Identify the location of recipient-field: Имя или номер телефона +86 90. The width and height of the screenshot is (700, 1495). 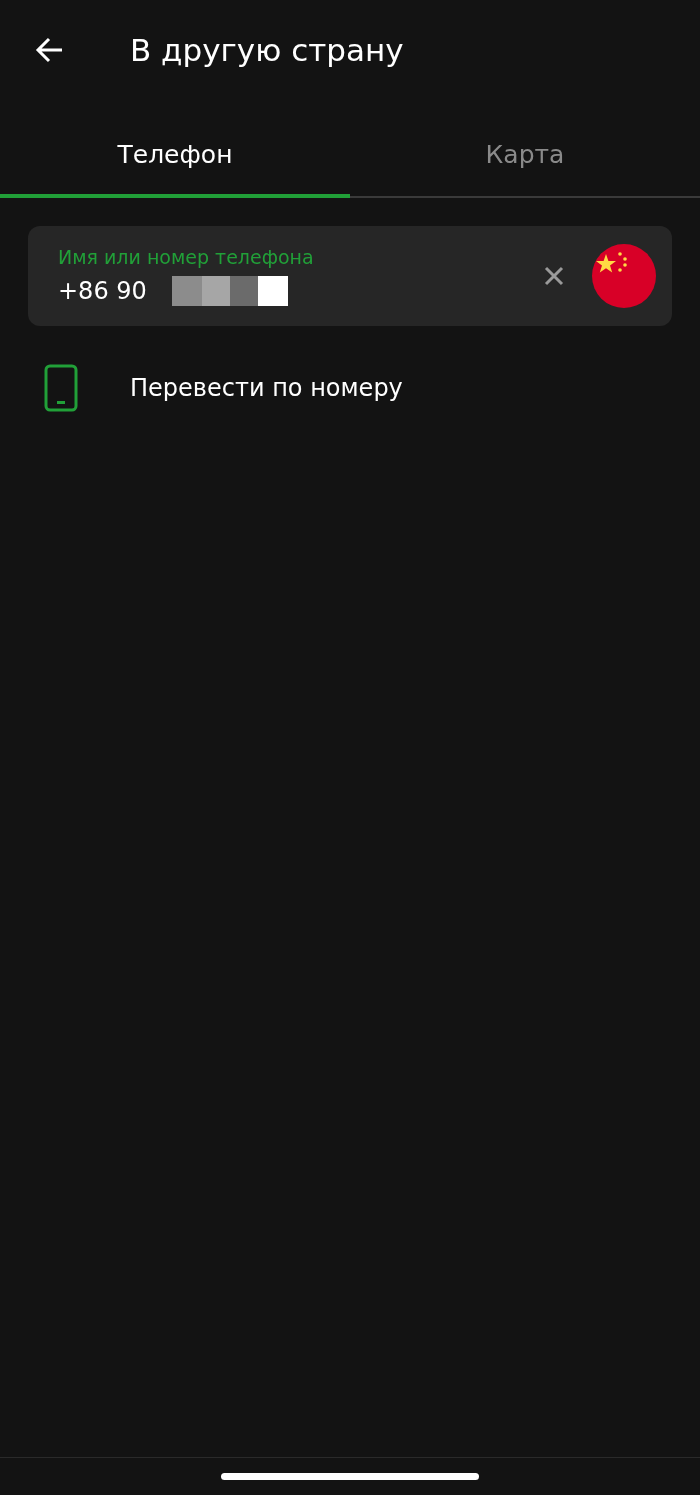
(350, 276).